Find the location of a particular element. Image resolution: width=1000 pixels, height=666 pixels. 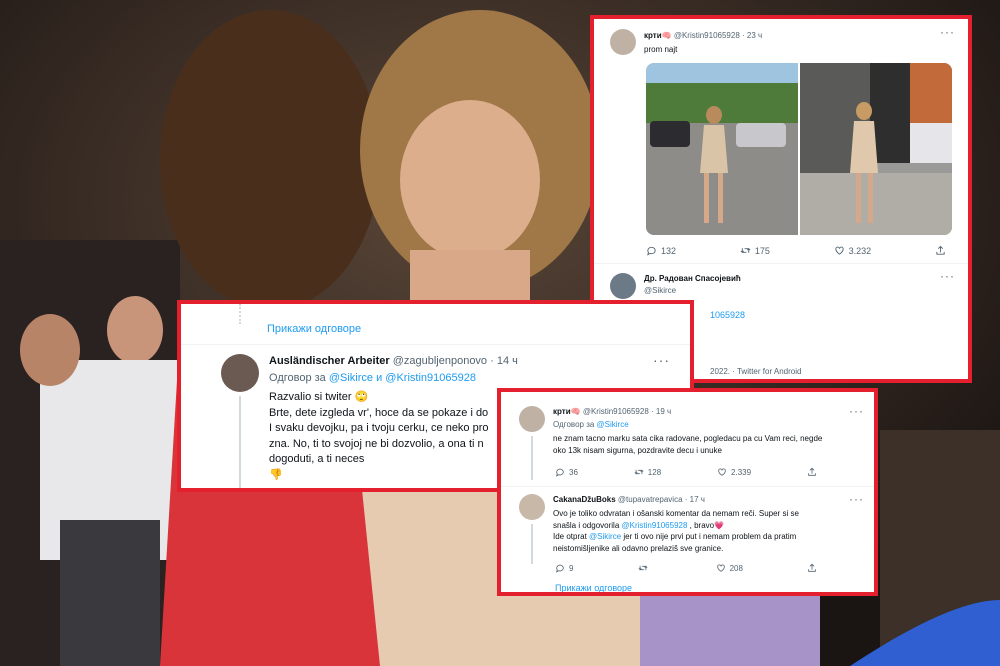

text-segment: Ide otprat is located at coordinates (571, 536).